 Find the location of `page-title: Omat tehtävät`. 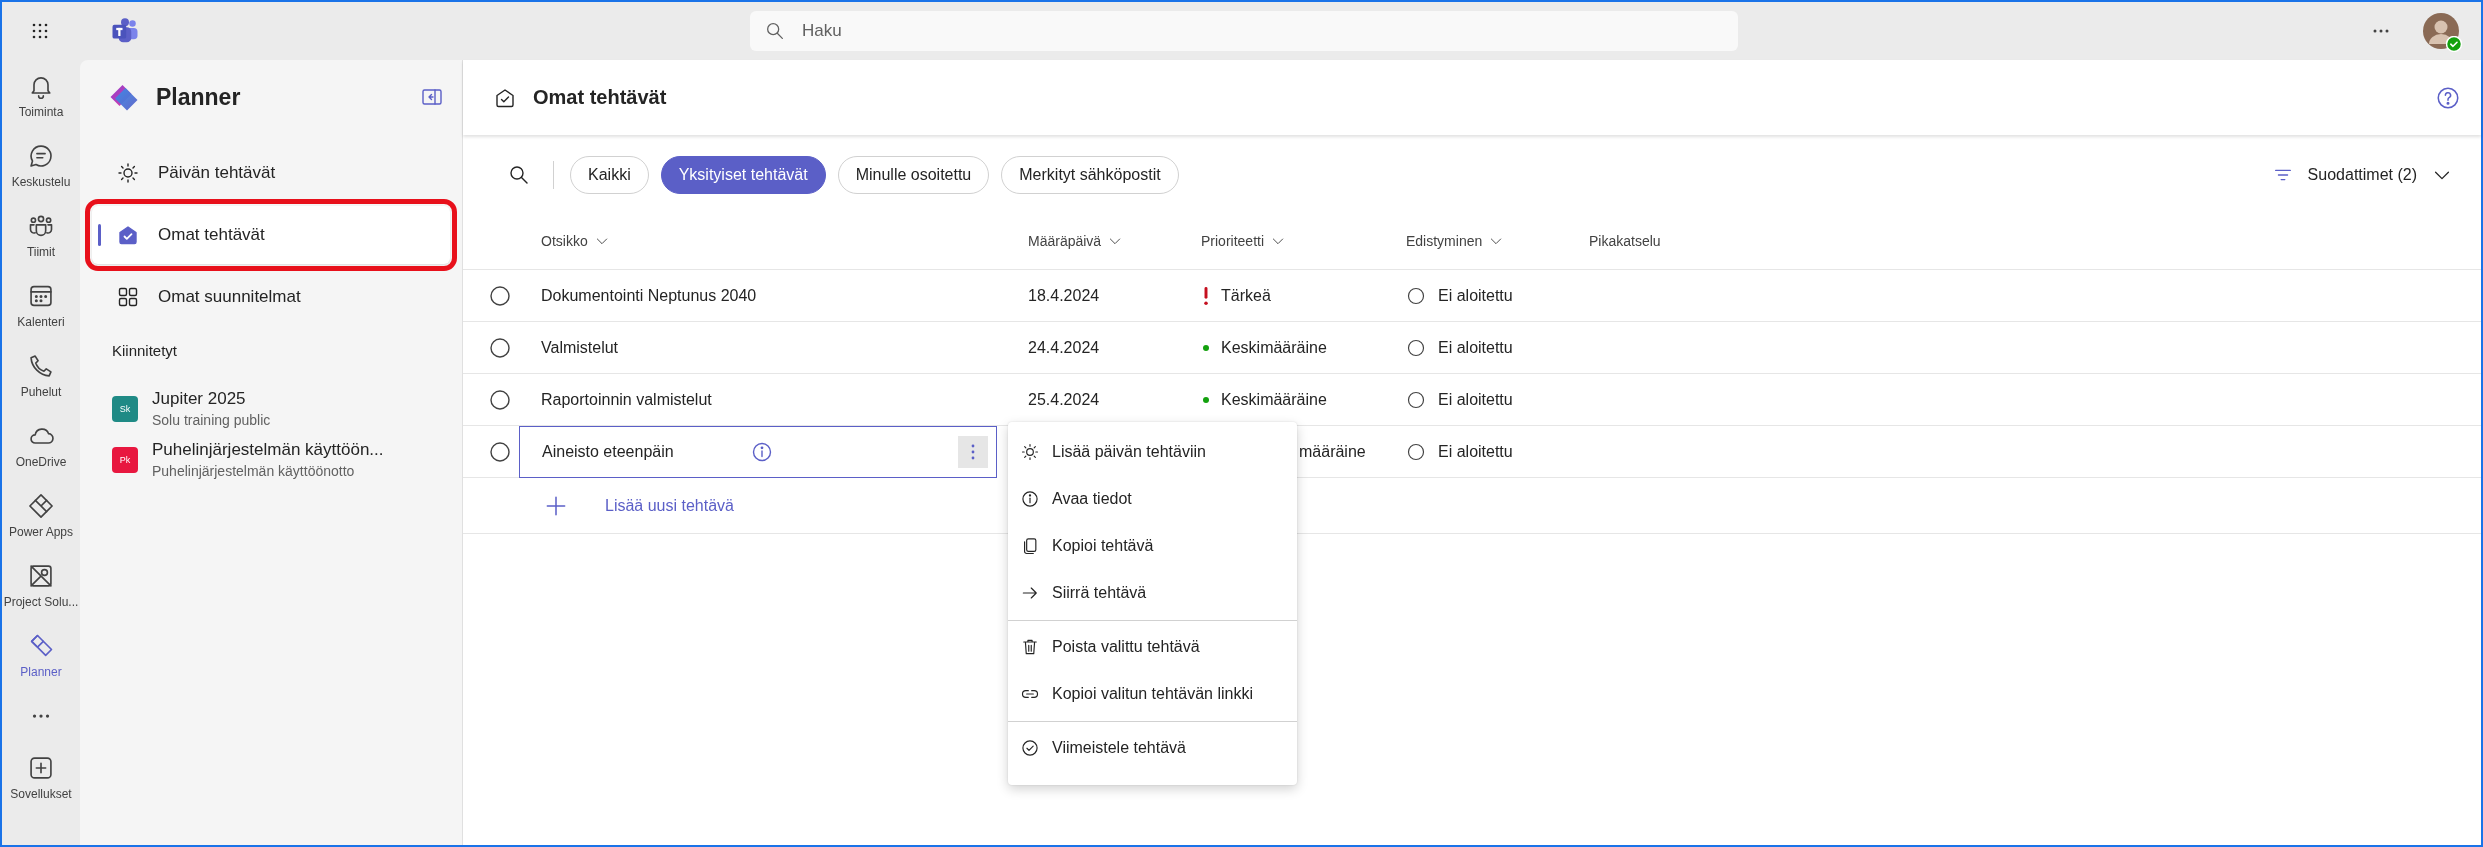

page-title: Omat tehtävät is located at coordinates (600, 97).